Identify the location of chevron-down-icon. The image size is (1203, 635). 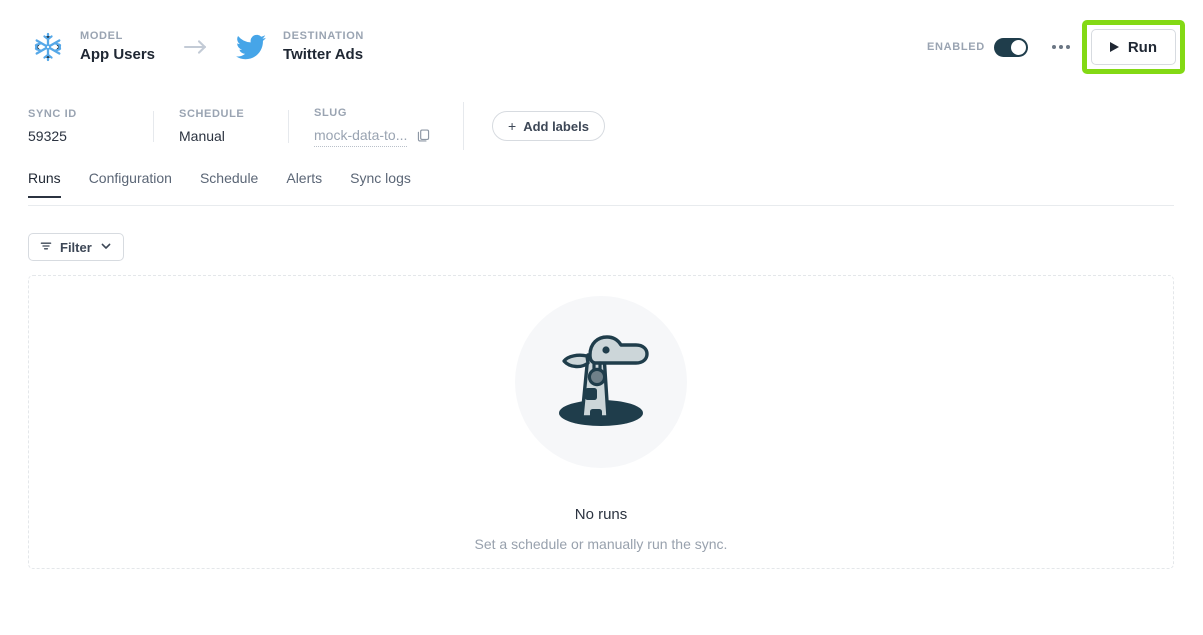
(106, 247).